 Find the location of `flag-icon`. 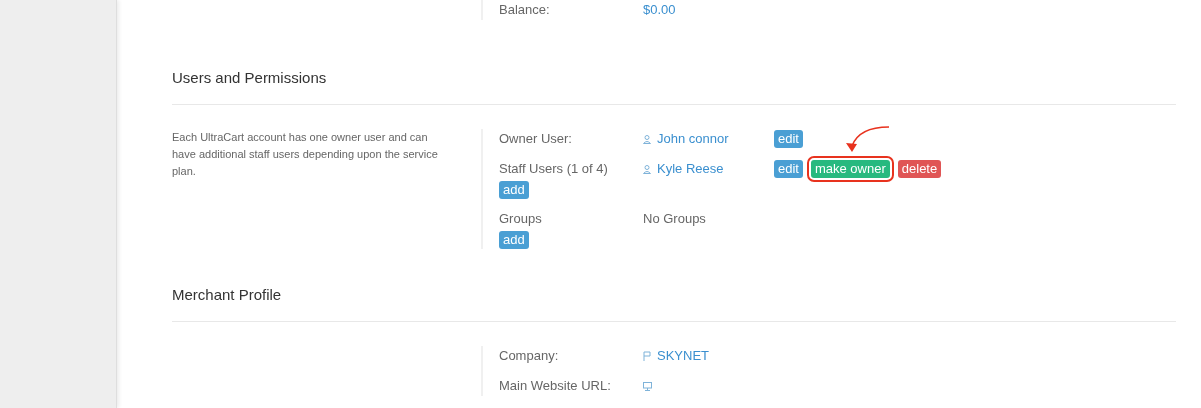

flag-icon is located at coordinates (647, 356).